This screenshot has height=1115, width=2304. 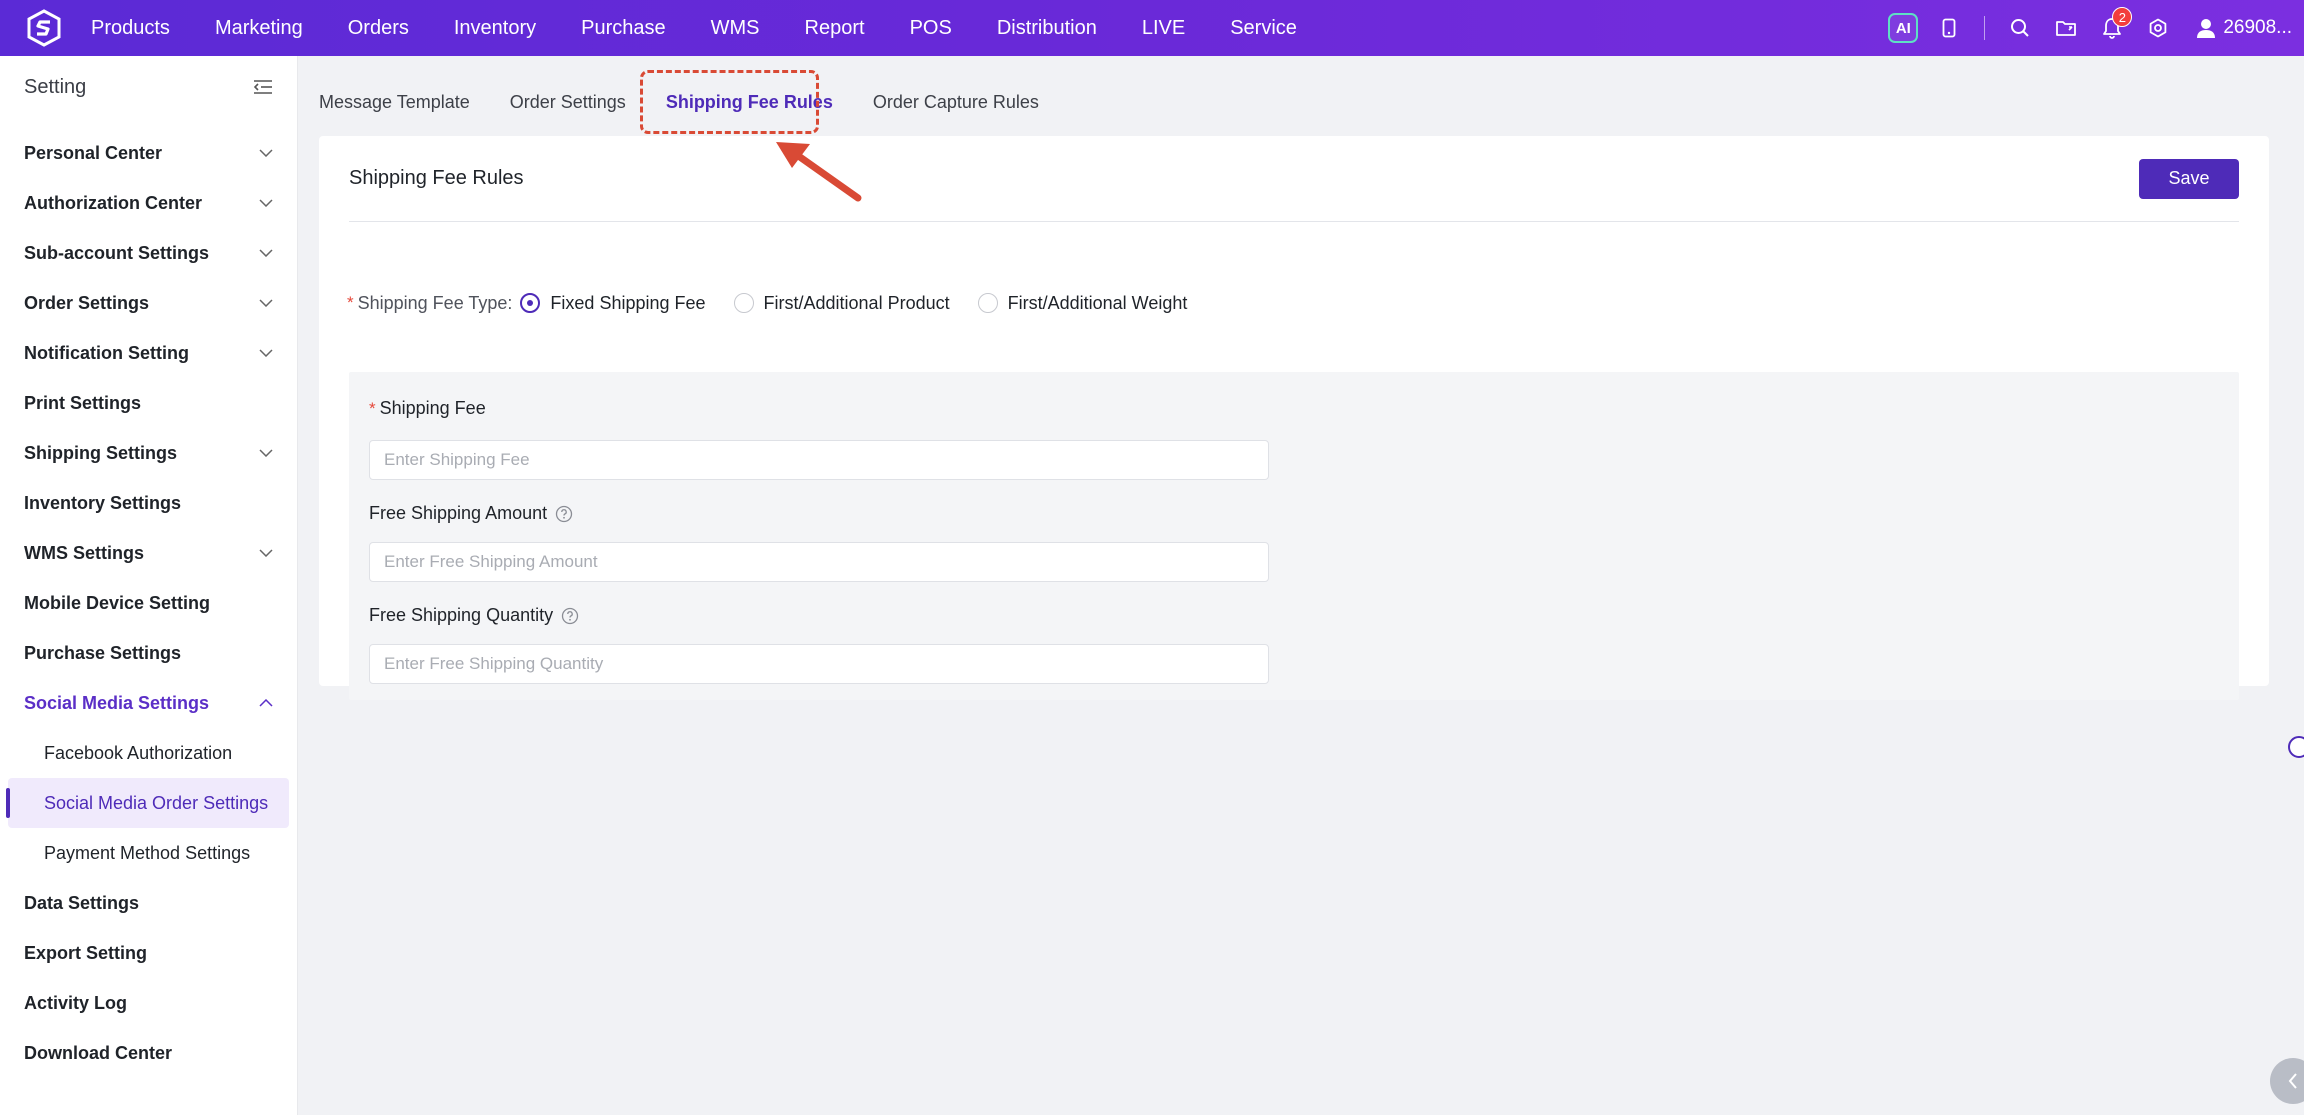 What do you see at coordinates (435, 302) in the screenshot?
I see `shipping-fee-type-label: Shipping Fee Type:` at bounding box center [435, 302].